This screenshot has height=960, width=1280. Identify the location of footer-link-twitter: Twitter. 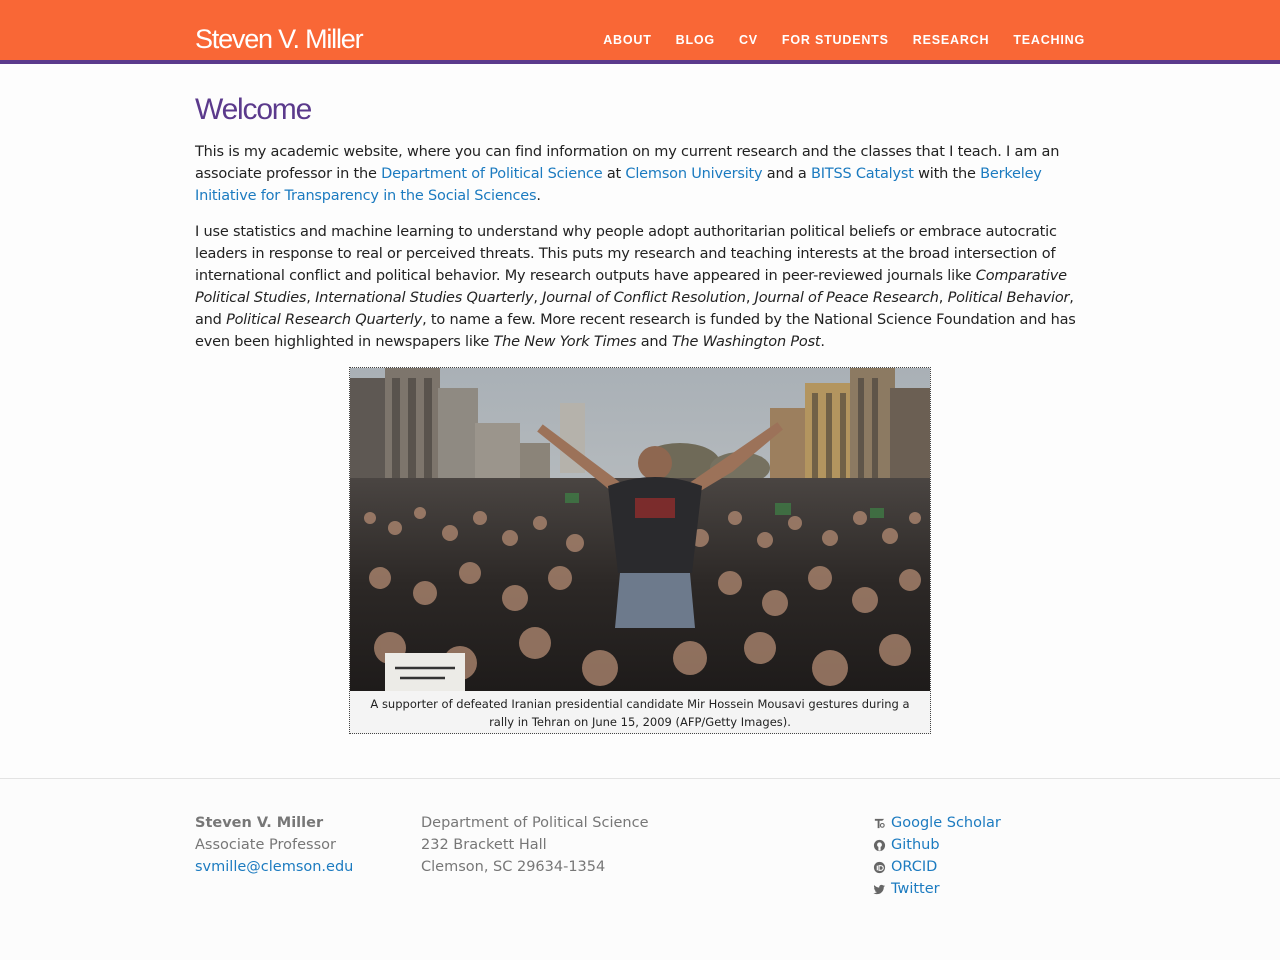
(937, 889).